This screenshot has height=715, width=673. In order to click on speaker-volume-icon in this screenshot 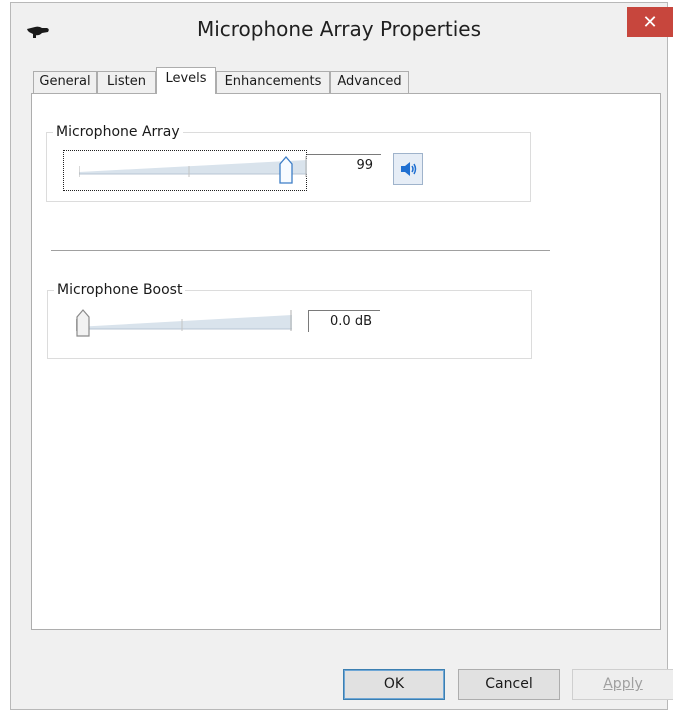, I will do `click(409, 169)`.